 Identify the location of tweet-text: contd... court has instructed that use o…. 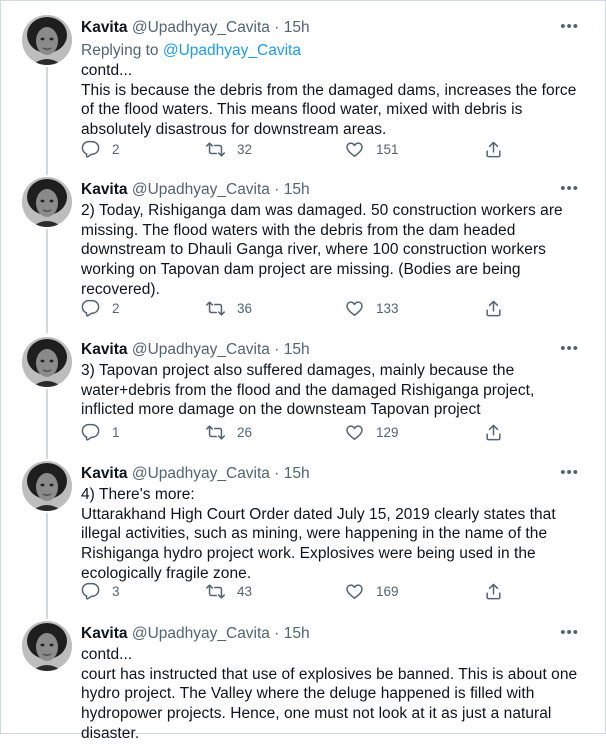
(329, 694).